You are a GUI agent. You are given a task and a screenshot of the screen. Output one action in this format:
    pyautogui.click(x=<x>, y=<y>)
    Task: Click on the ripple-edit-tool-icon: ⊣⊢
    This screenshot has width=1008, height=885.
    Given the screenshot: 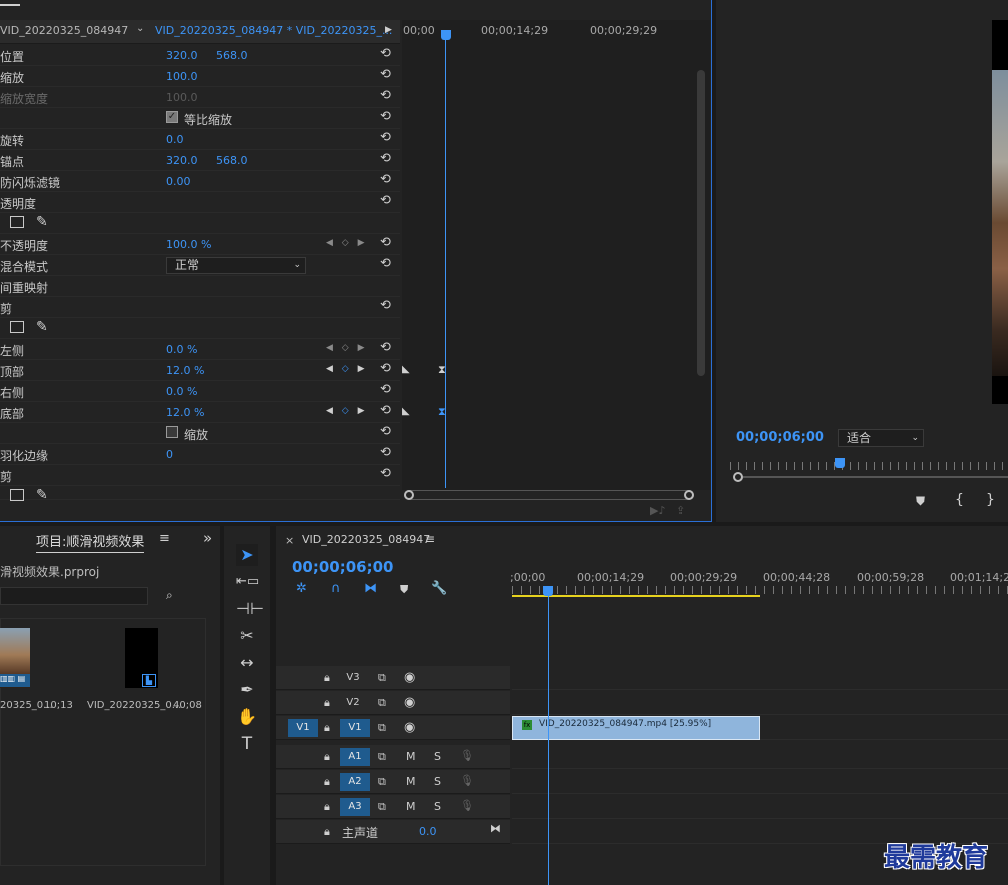 What is the action you would take?
    pyautogui.click(x=250, y=609)
    